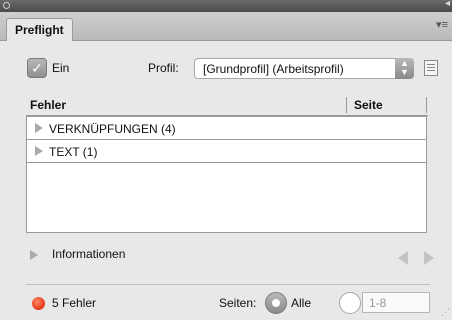  I want to click on seiten-label: Seiten:, so click(238, 303).